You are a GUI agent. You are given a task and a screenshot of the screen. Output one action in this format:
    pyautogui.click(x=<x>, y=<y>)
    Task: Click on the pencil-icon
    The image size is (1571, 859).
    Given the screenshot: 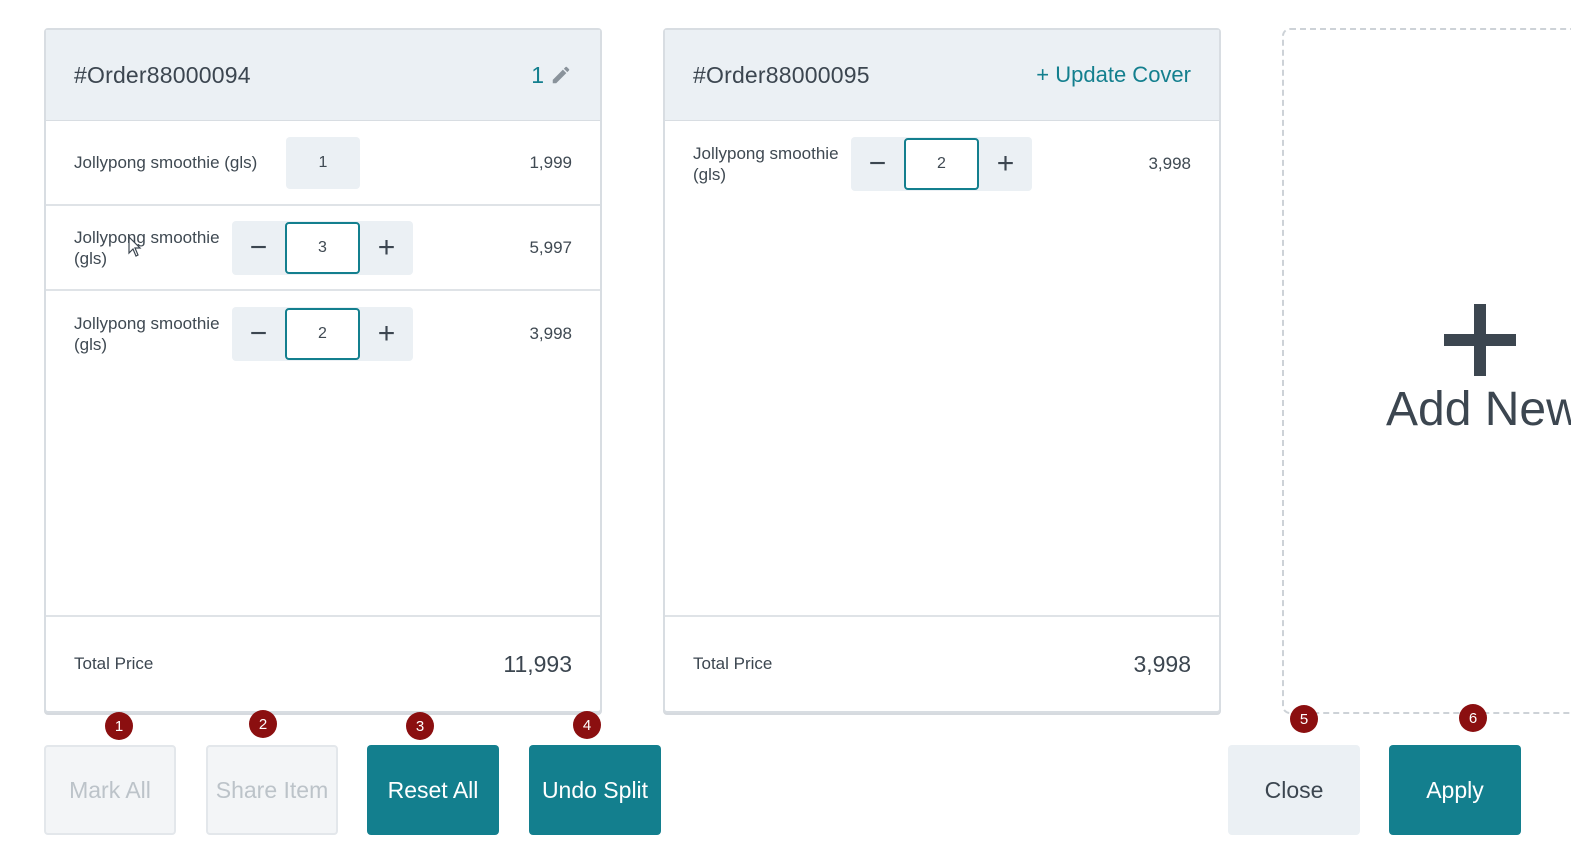 What is the action you would take?
    pyautogui.click(x=561, y=75)
    